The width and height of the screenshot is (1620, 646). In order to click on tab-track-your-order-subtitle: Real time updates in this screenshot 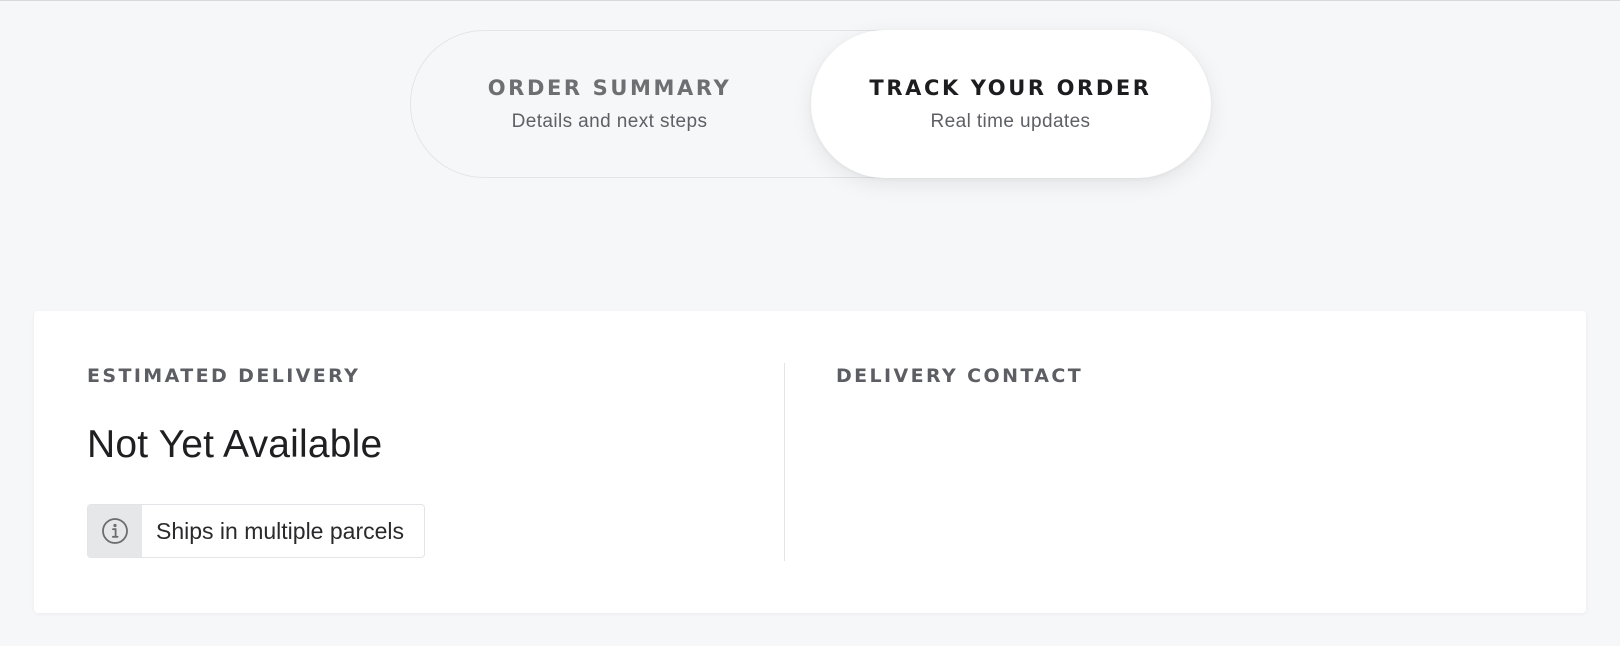, I will do `click(1010, 121)`.